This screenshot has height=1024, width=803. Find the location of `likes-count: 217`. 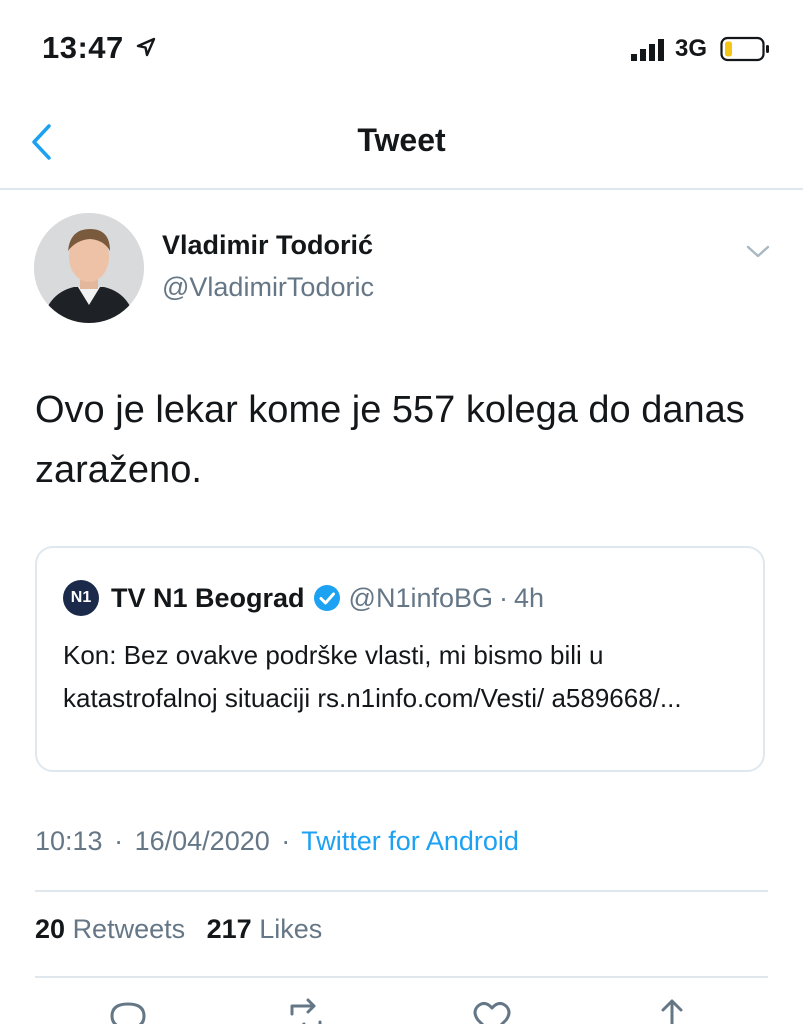

likes-count: 217 is located at coordinates (229, 929).